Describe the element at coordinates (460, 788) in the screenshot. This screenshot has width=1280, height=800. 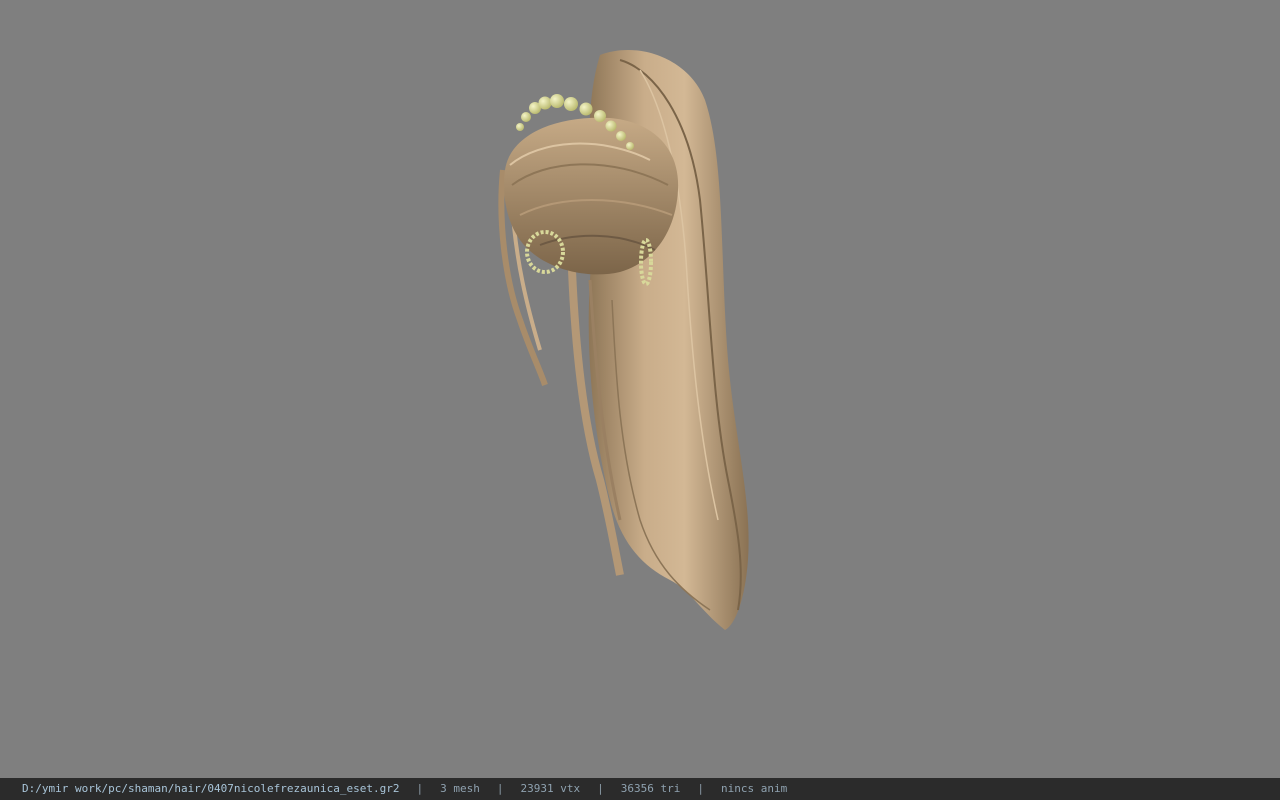
I see `mesh-count: 3 mesh` at that location.